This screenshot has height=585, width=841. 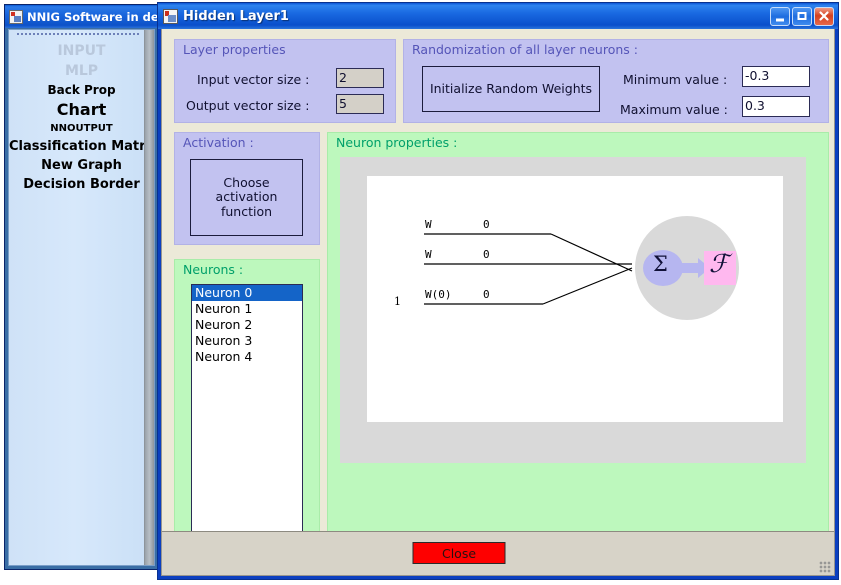 What do you see at coordinates (776, 106) in the screenshot?
I see `maximum-value-field: 0.3` at bounding box center [776, 106].